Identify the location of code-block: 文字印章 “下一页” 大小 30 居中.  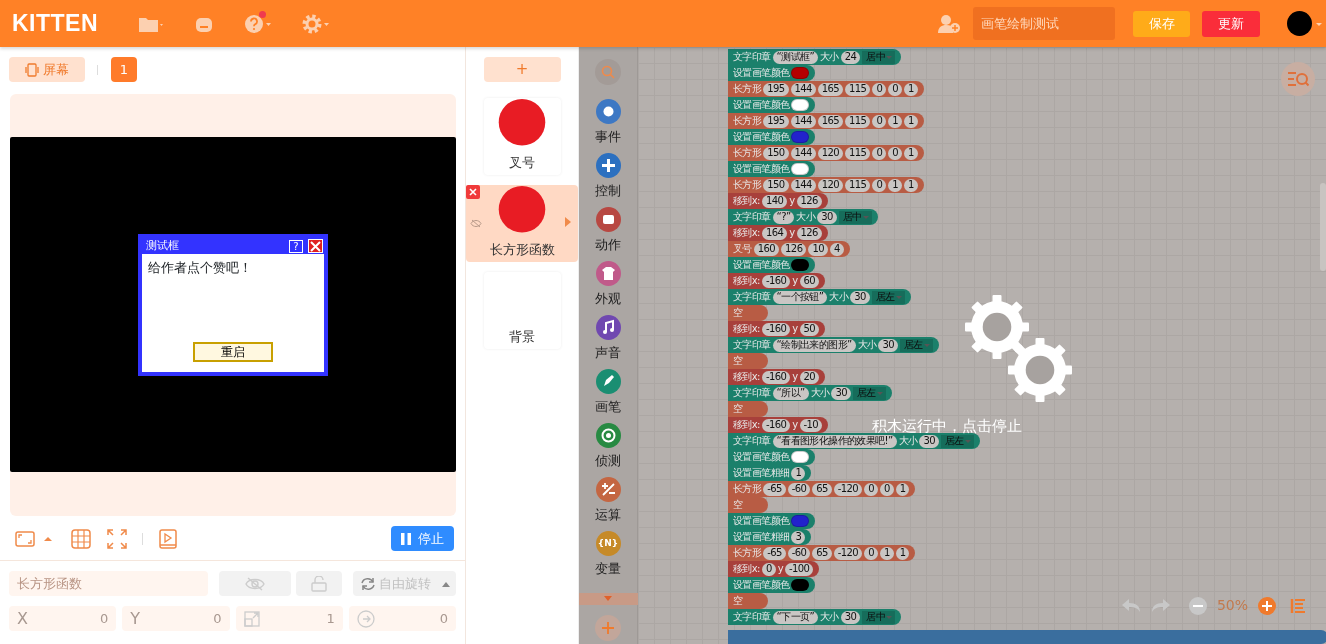
(815, 617).